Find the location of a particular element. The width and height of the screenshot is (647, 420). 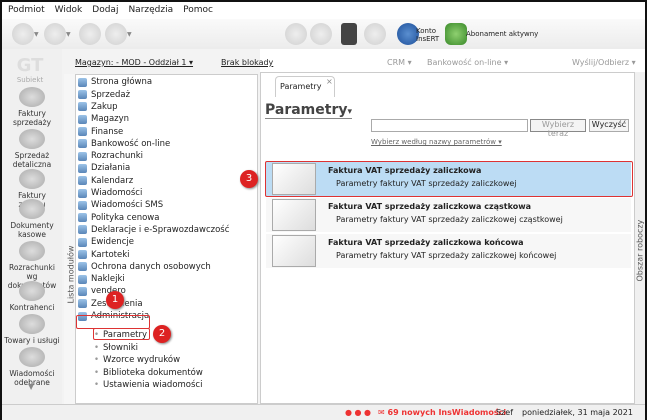

chevron-down-icon: ▾ is located at coordinates (350, 112).